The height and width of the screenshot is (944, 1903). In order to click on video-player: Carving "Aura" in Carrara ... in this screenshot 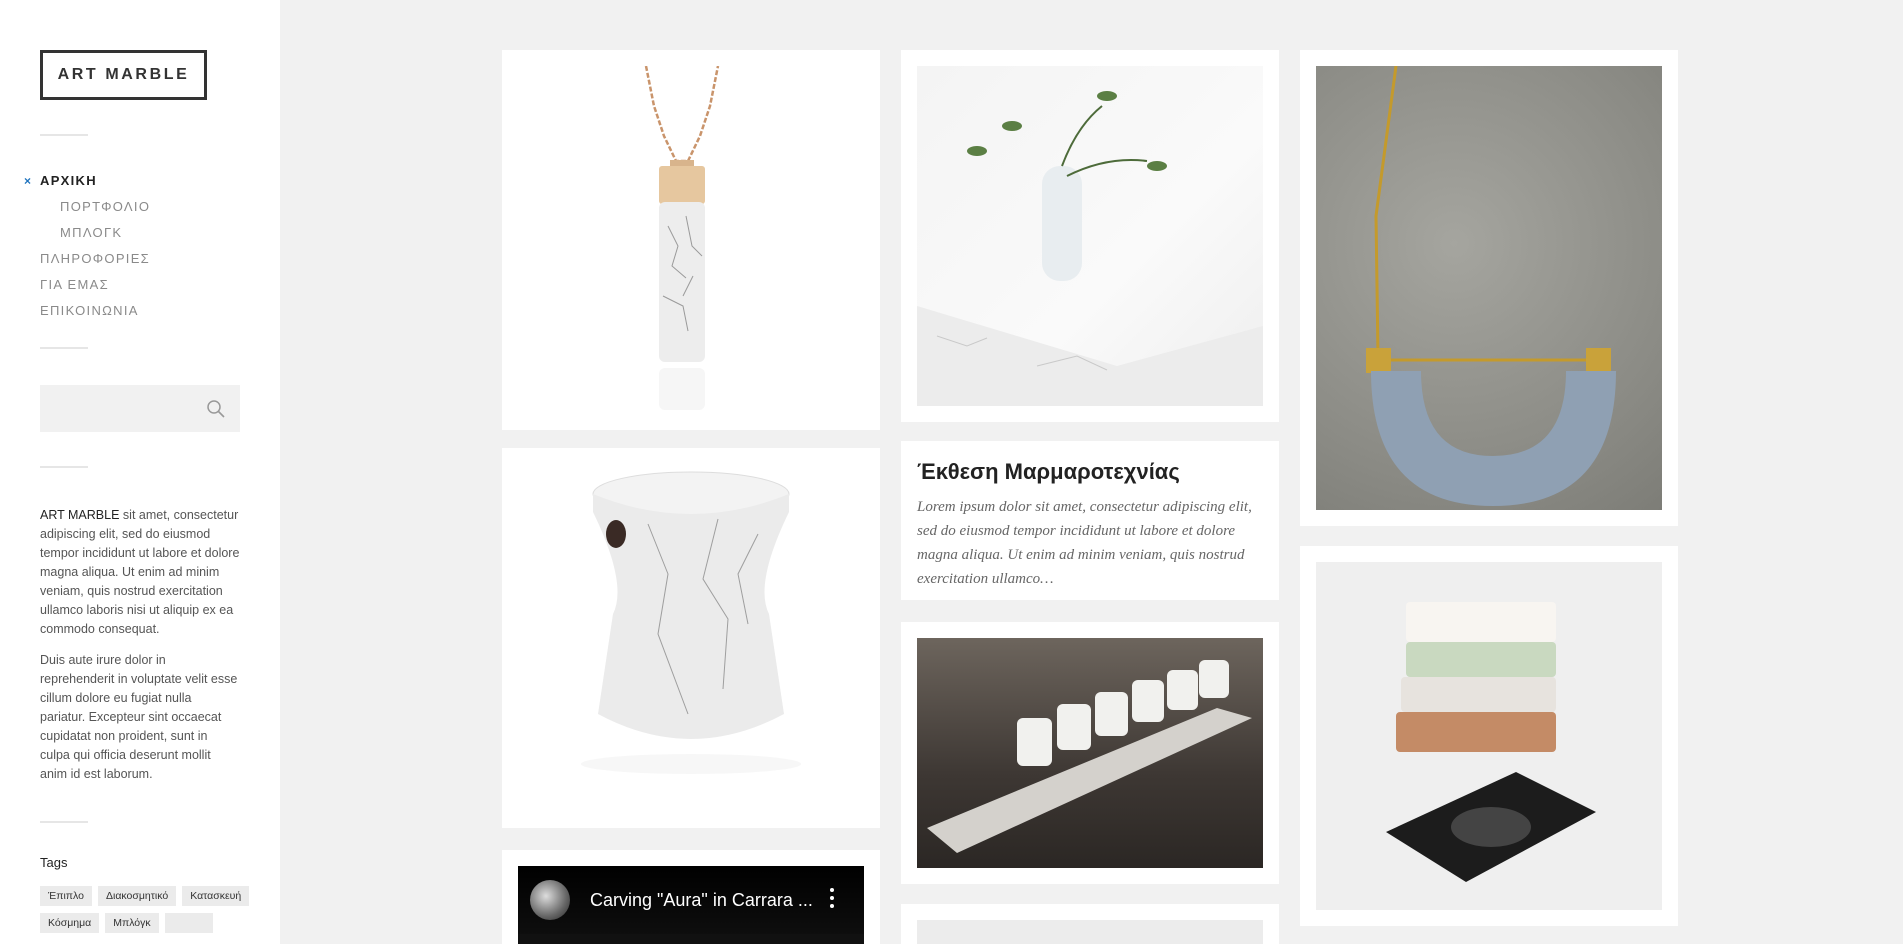, I will do `click(691, 905)`.